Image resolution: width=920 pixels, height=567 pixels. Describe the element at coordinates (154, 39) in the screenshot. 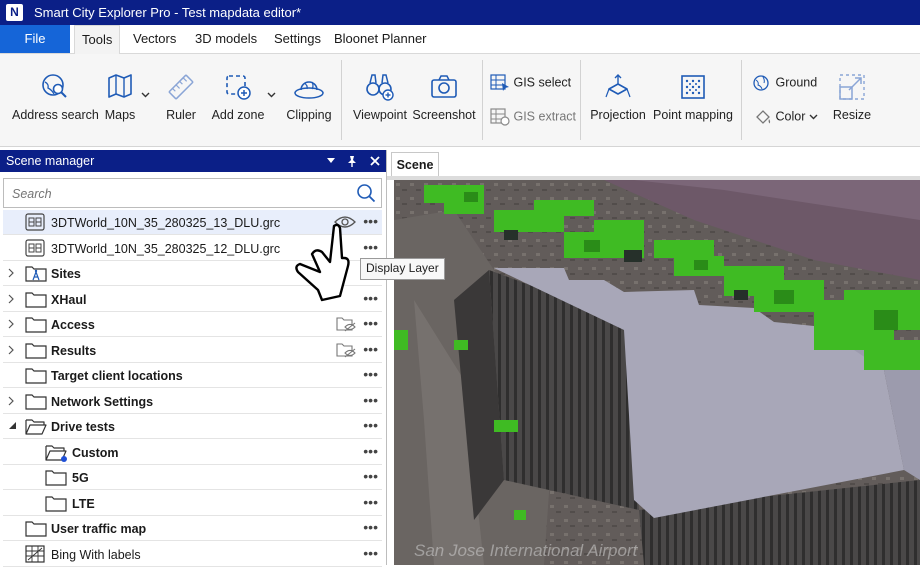

I see `tab-vectors: Vectors` at that location.